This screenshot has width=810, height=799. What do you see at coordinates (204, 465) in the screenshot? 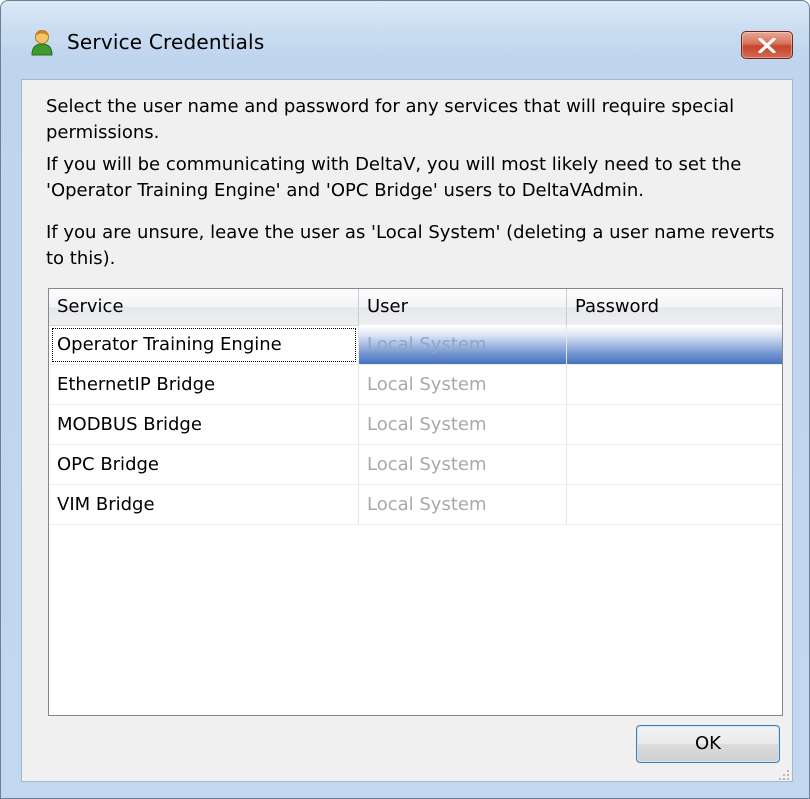
I see `service-cell: OPC Bridge` at bounding box center [204, 465].